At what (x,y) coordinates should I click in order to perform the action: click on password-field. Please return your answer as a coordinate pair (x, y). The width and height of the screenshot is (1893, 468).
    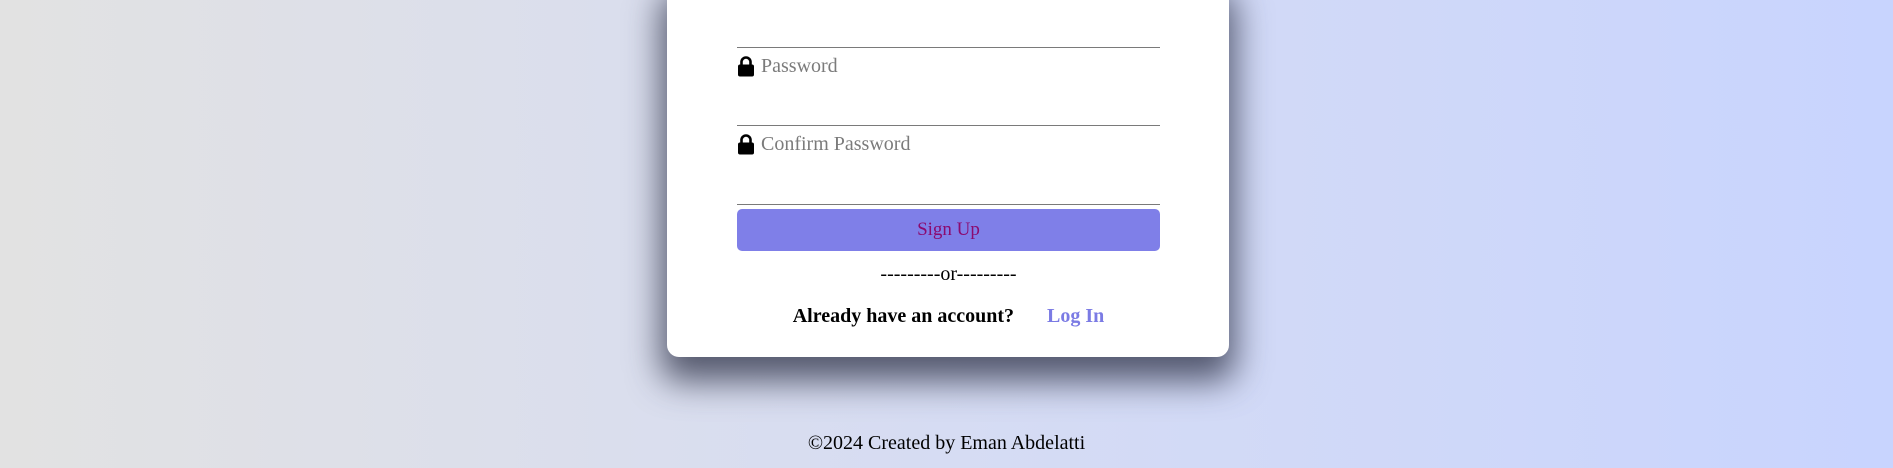
    Looking at the image, I should click on (948, 66).